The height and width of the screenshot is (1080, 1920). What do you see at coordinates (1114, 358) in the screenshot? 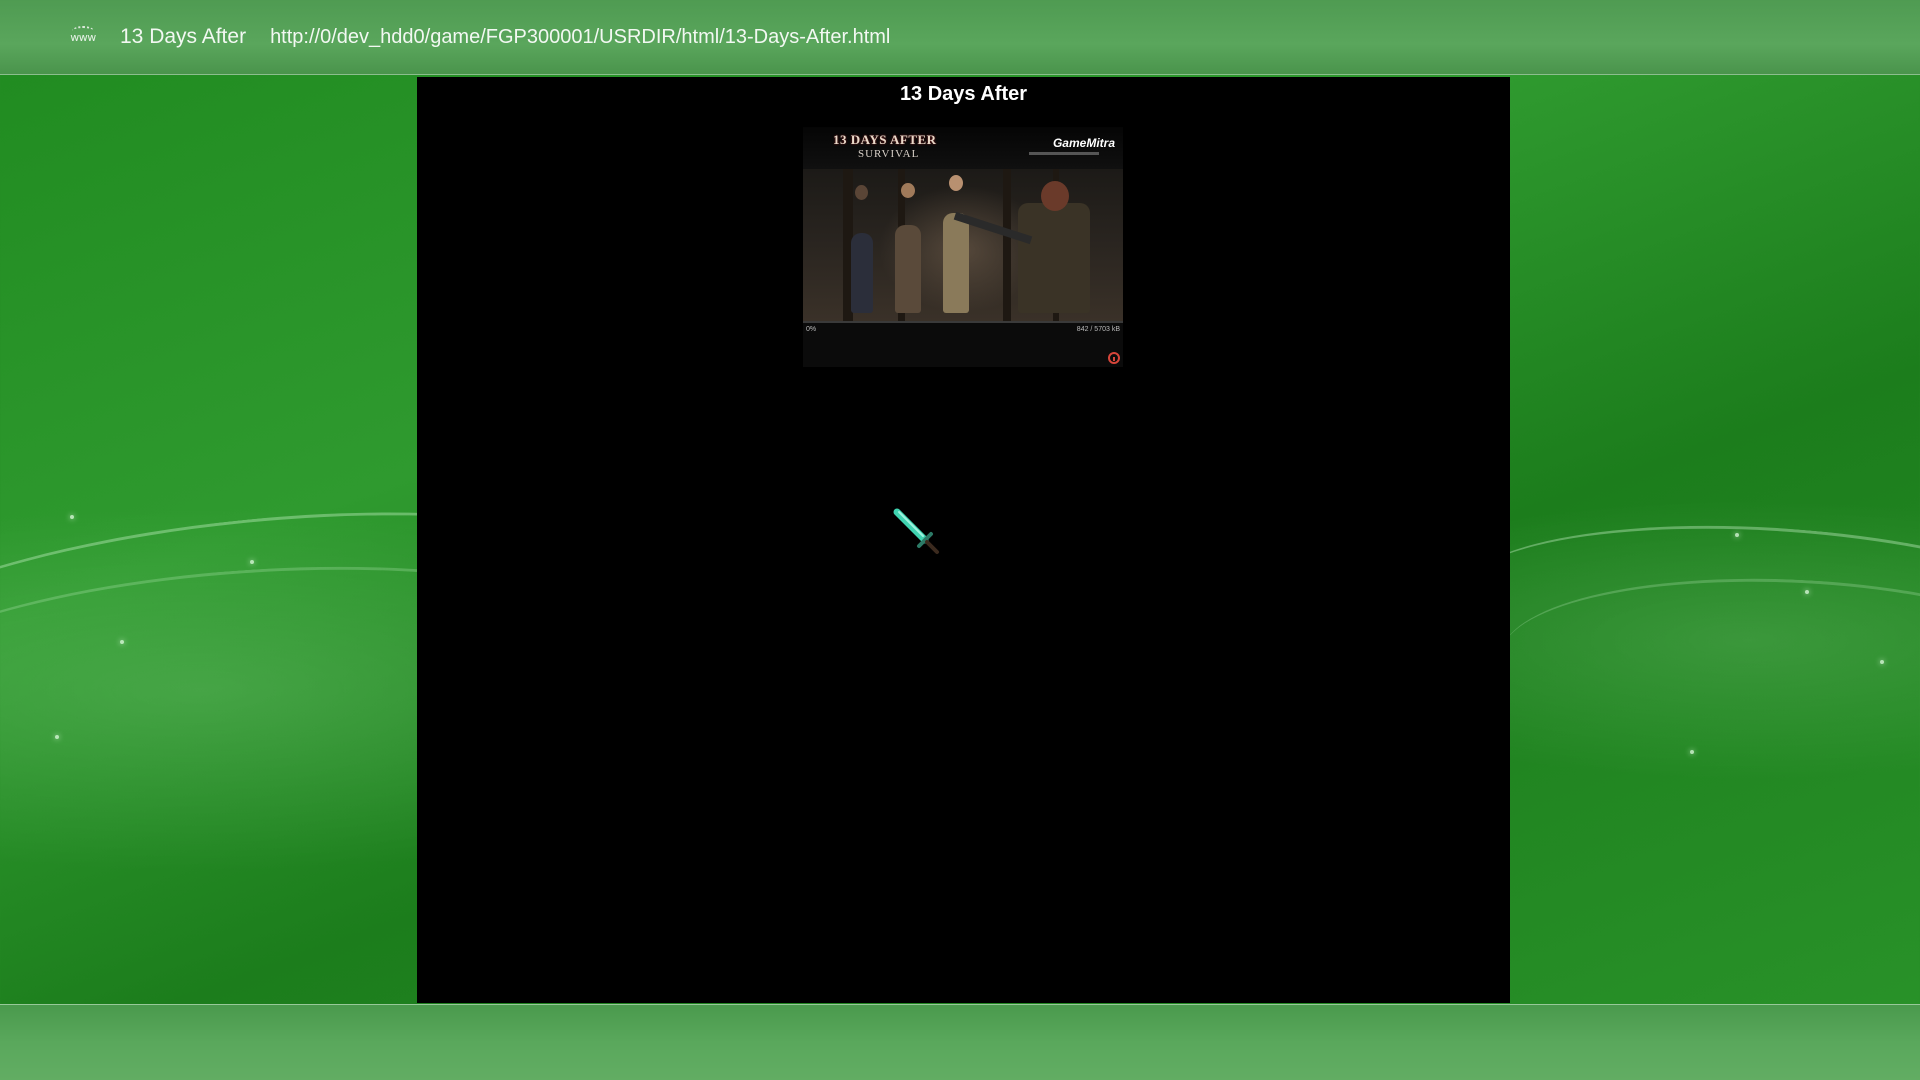
I see `reload-icon` at bounding box center [1114, 358].